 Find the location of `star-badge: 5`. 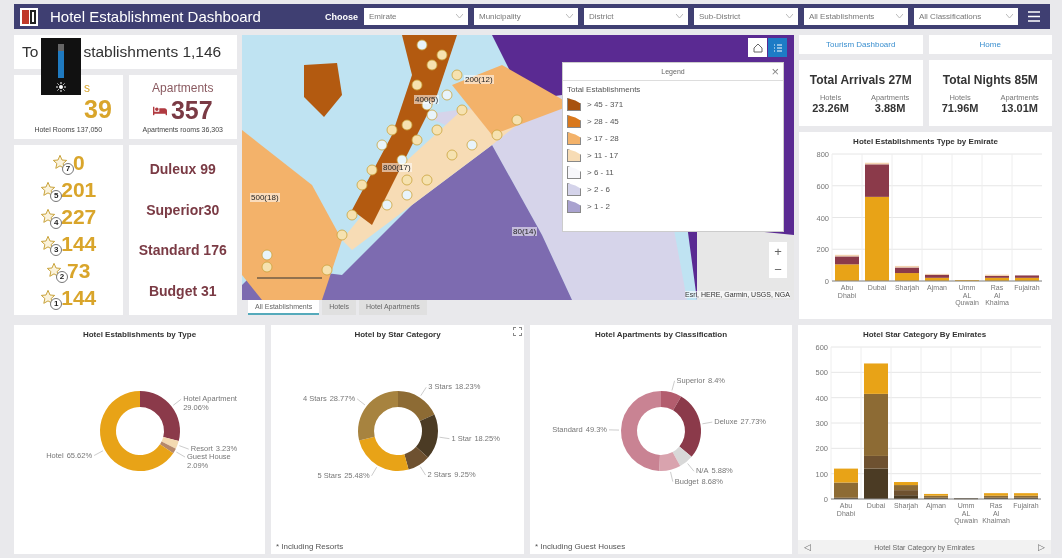

star-badge: 5 is located at coordinates (56, 195).